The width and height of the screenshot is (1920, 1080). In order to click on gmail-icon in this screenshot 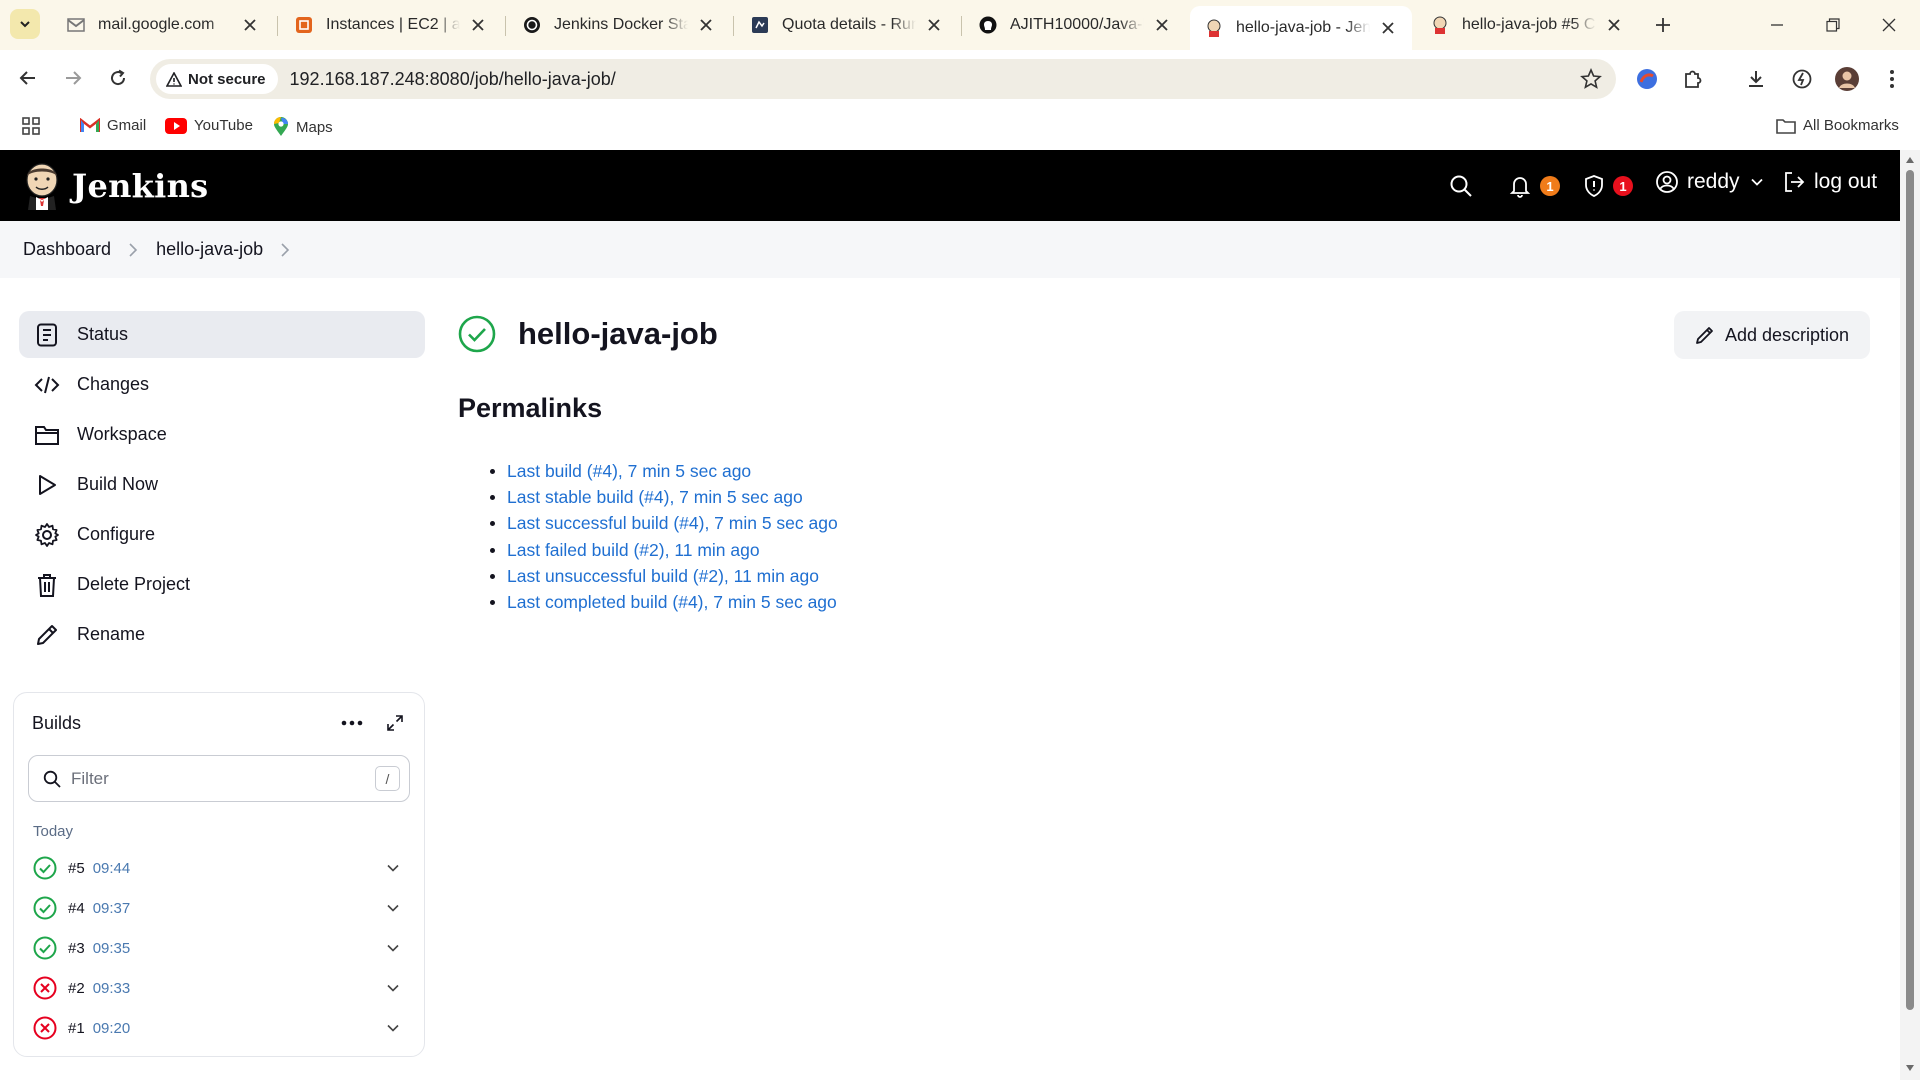, I will do `click(76, 25)`.